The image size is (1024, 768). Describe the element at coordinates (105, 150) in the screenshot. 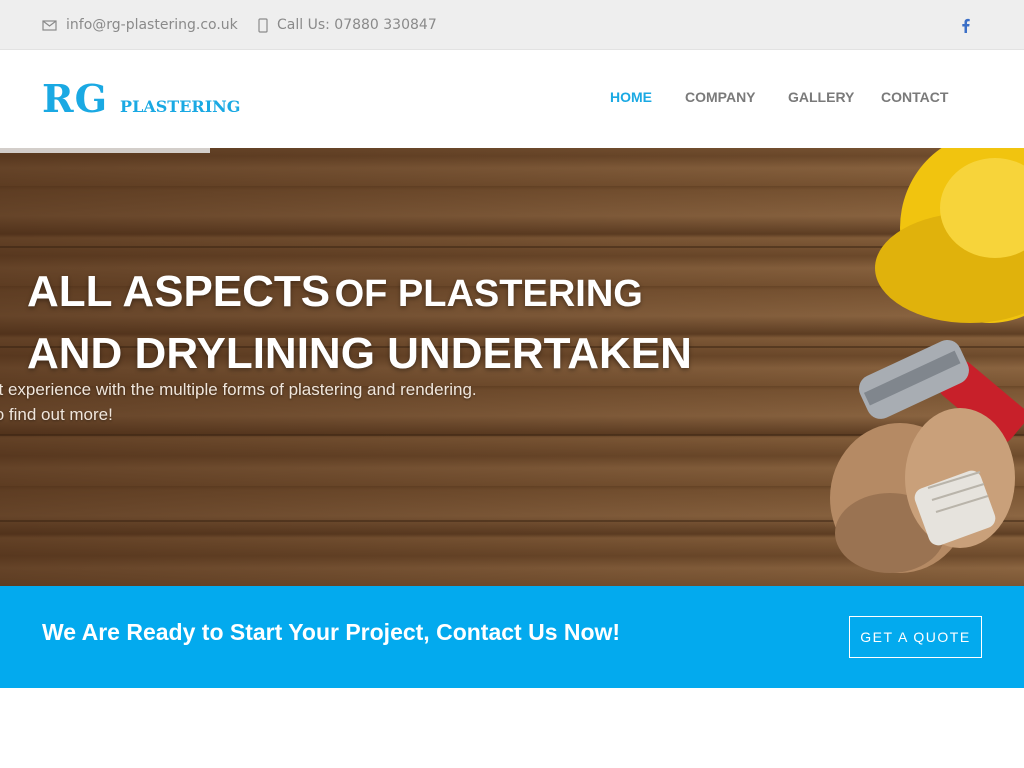

I see `hero-progress-bar` at that location.